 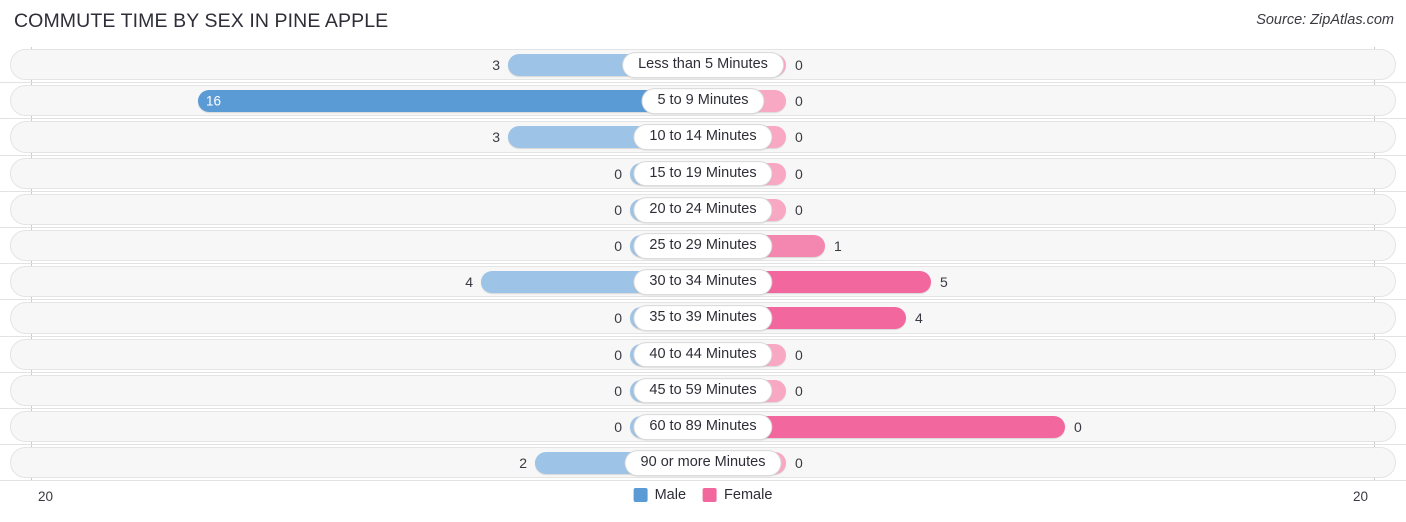 I want to click on chart-row: 0 0 60 to 89 Minutes, so click(x=703, y=427).